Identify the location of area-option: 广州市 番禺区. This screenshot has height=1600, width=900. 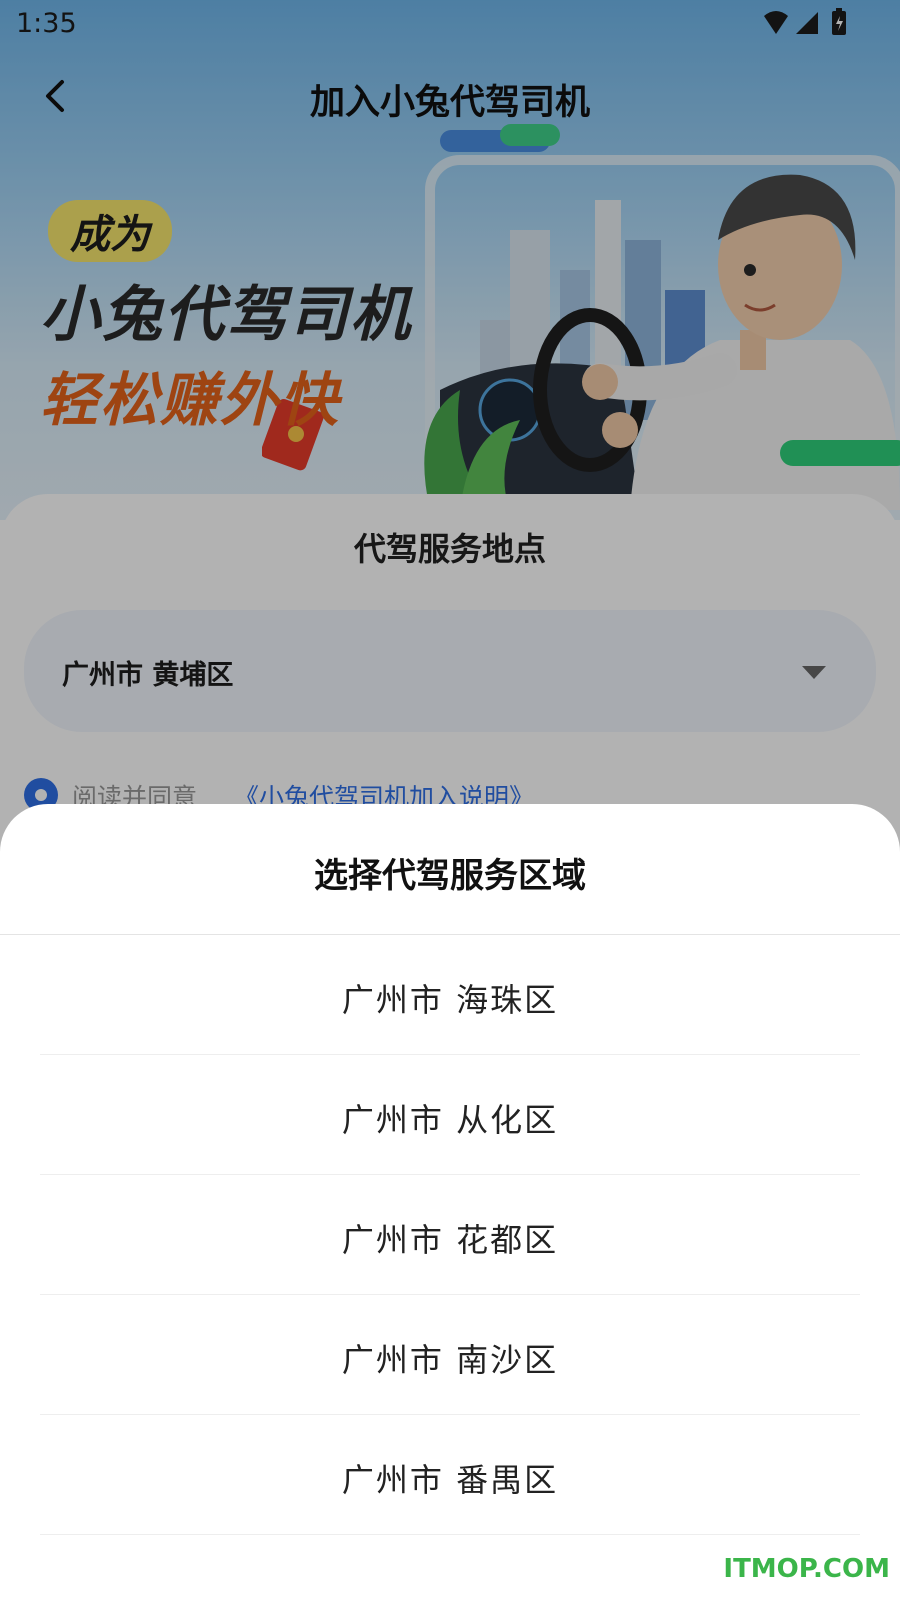
(450, 1475).